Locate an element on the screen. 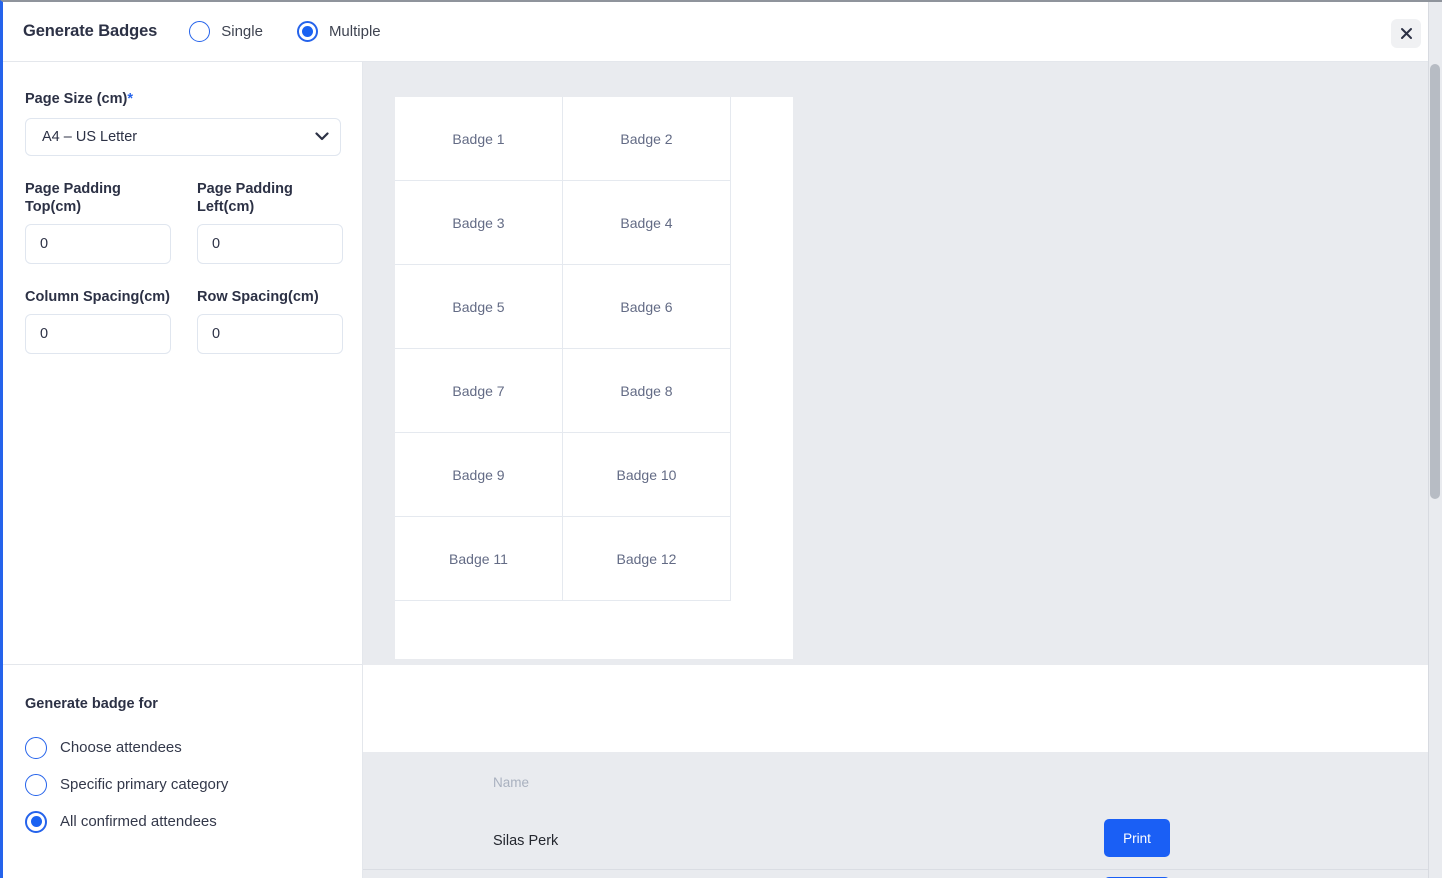  attendee-name: Silas Perk is located at coordinates (526, 840).